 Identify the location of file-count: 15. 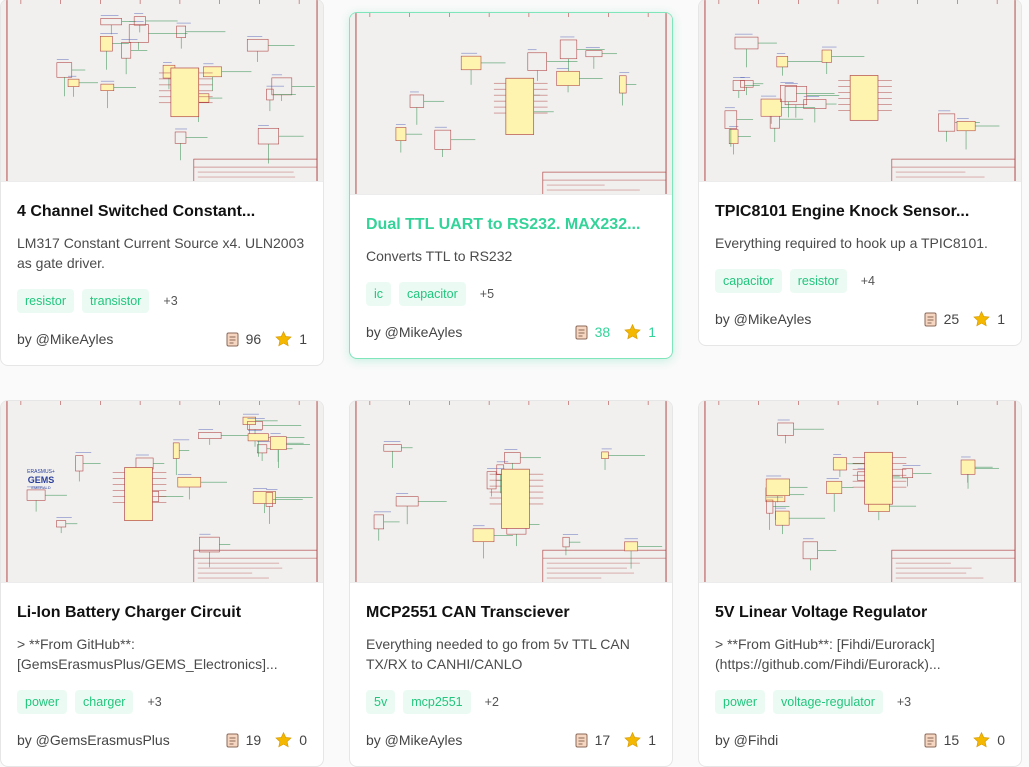
(942, 740).